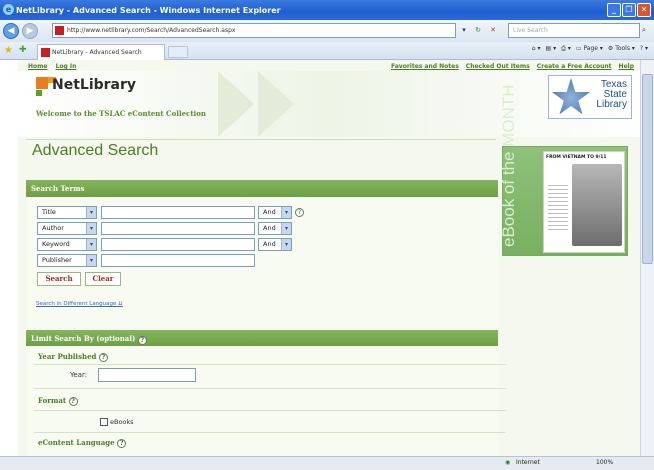 The height and width of the screenshot is (470, 654). What do you see at coordinates (66, 66) in the screenshot?
I see `login-link: Log In` at bounding box center [66, 66].